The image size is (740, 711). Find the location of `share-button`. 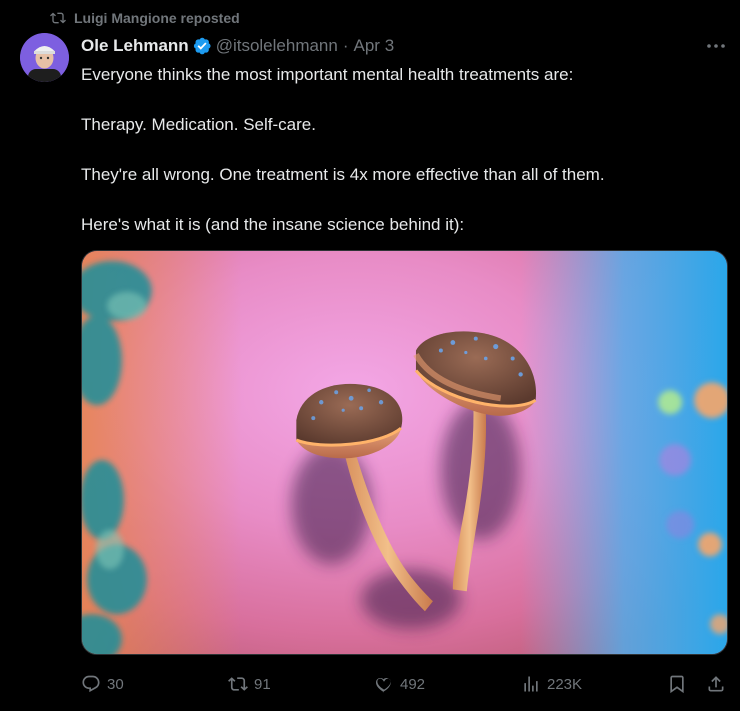

share-button is located at coordinates (716, 684).